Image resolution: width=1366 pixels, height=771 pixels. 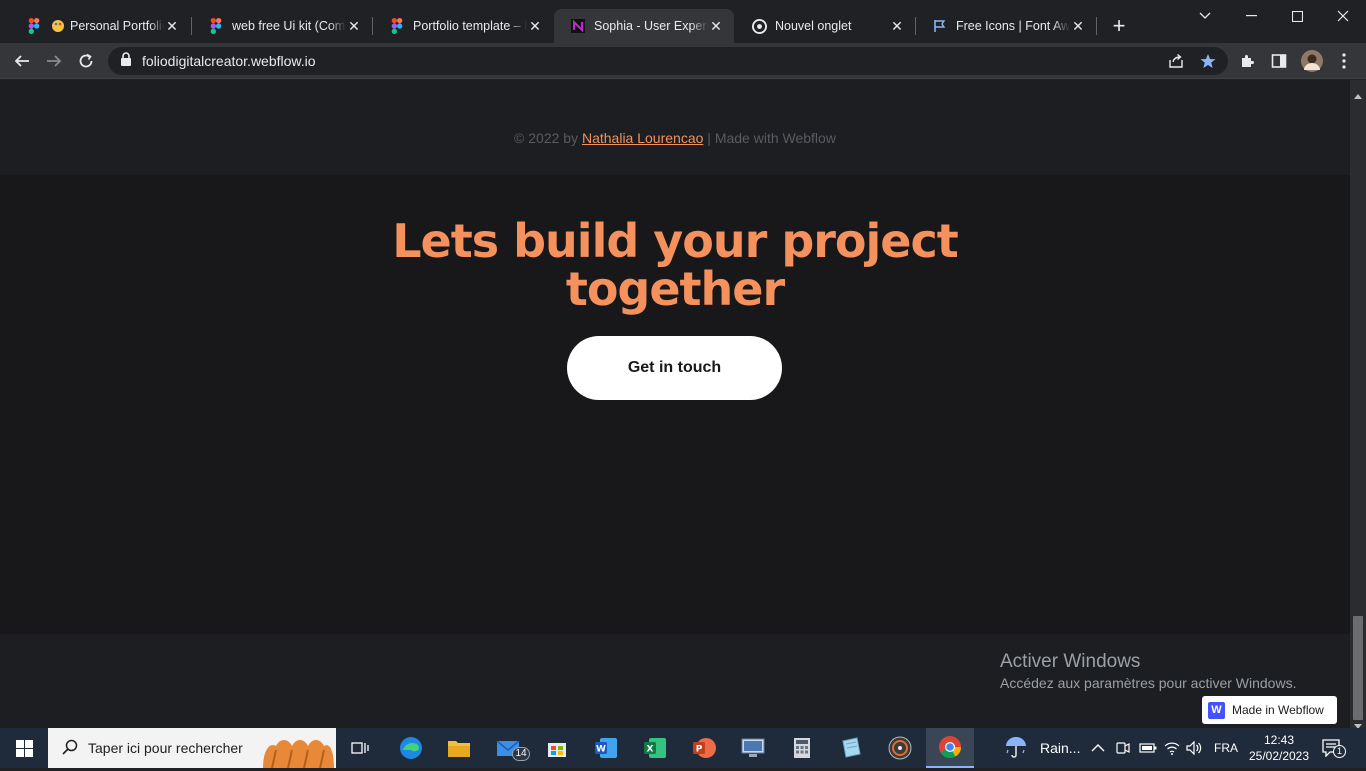 I want to click on battery-icon, so click(x=1148, y=748).